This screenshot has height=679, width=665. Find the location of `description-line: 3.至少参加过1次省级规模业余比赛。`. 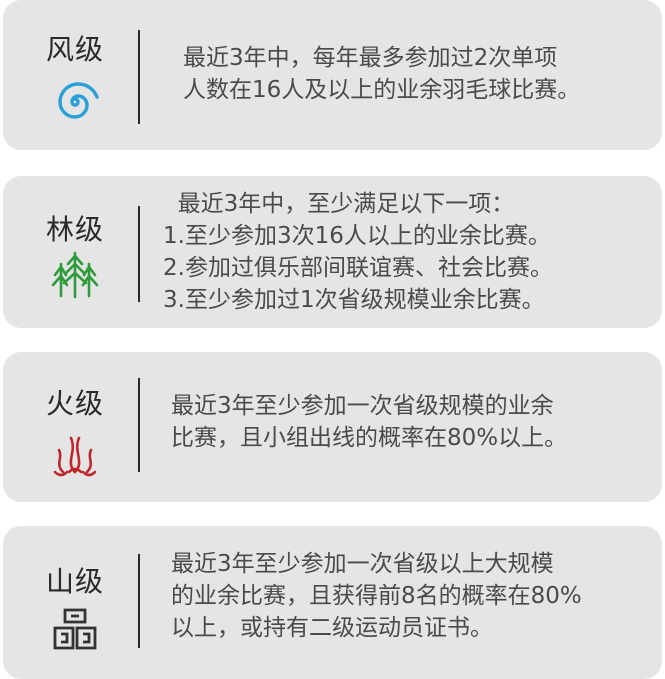

description-line: 3.至少参加过1次省级规模业余比赛。 is located at coordinates (354, 300).